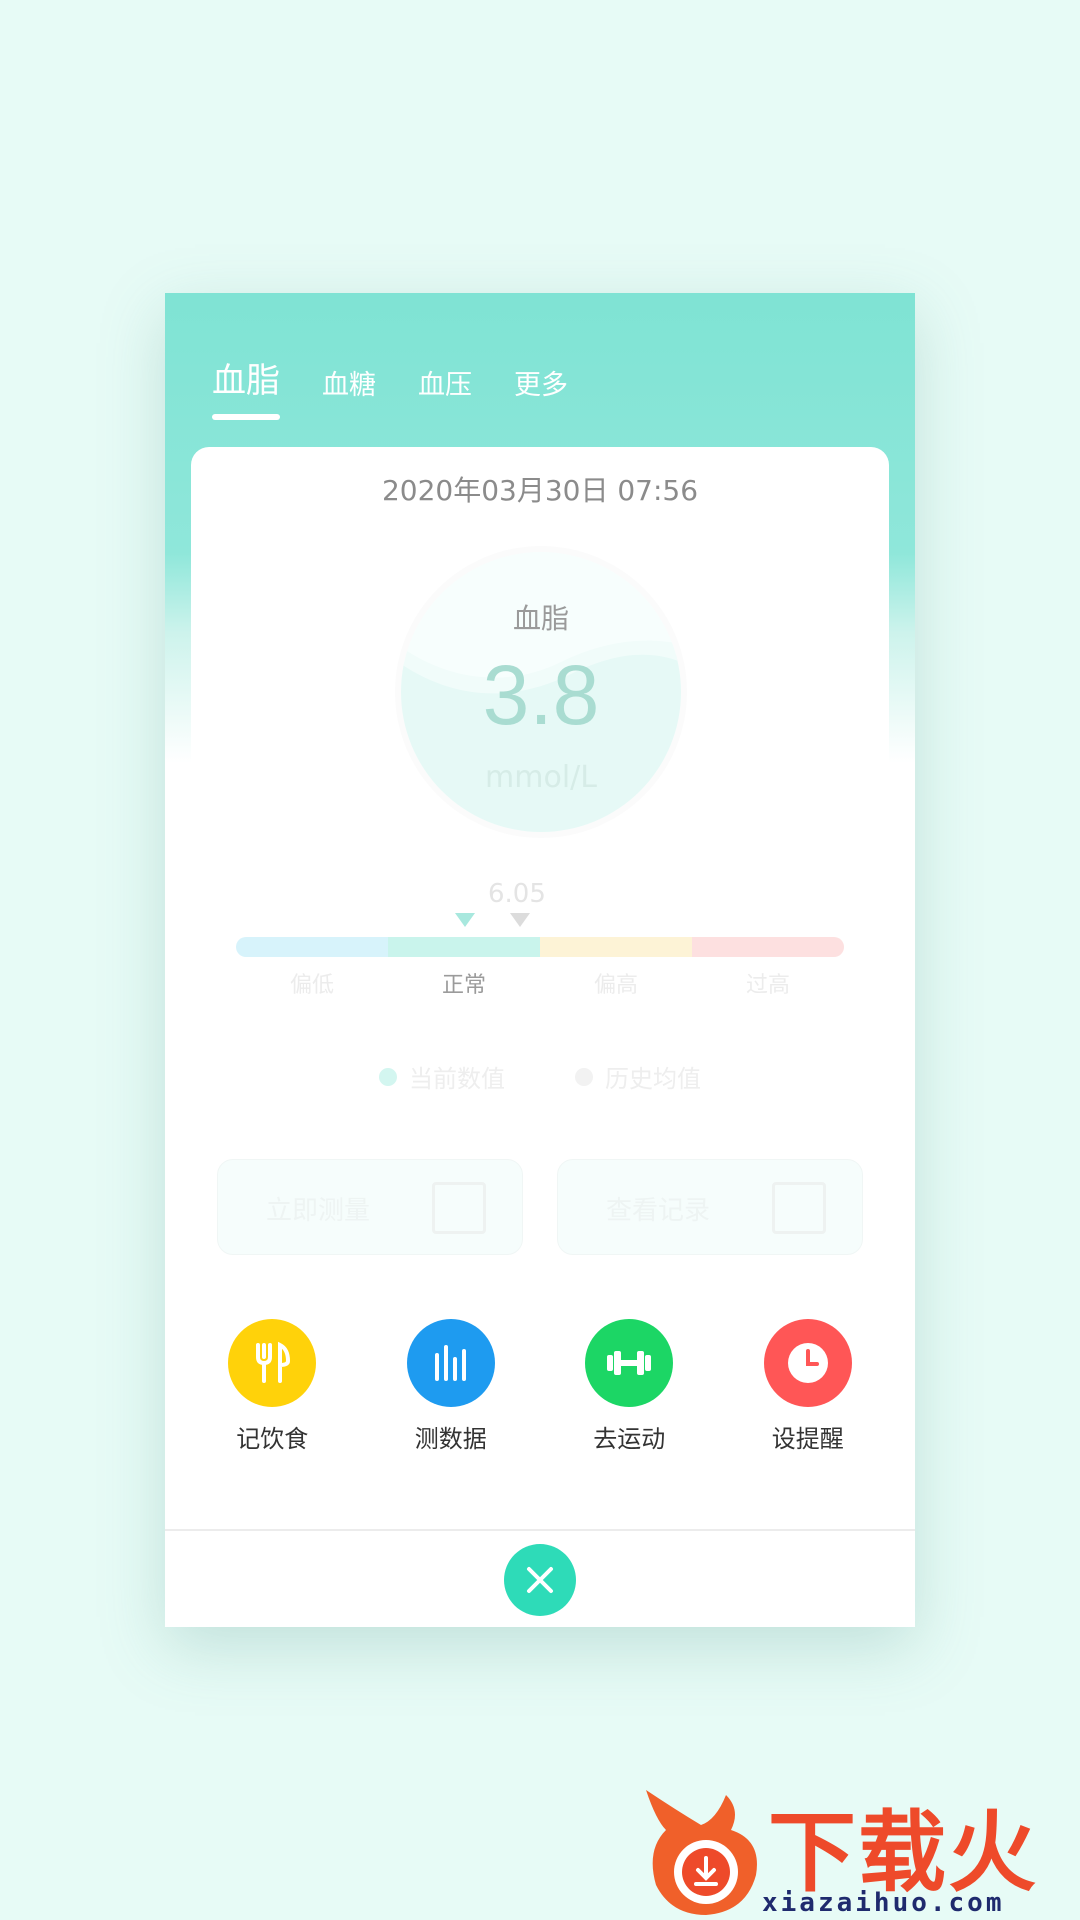 Image resolution: width=1080 pixels, height=1920 pixels. Describe the element at coordinates (450, 1363) in the screenshot. I see `bar-chart-icon` at that location.